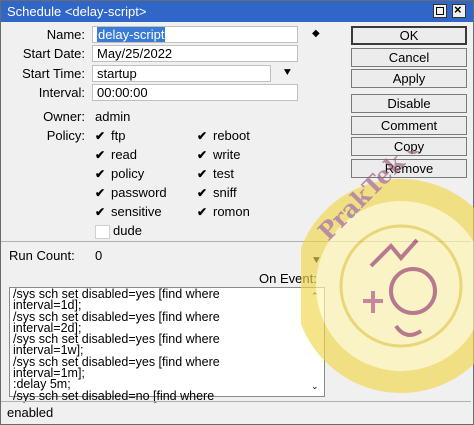 This screenshot has width=474, height=425. I want to click on policy-checkbox-reboot: ✔ reboot, so click(223, 135).